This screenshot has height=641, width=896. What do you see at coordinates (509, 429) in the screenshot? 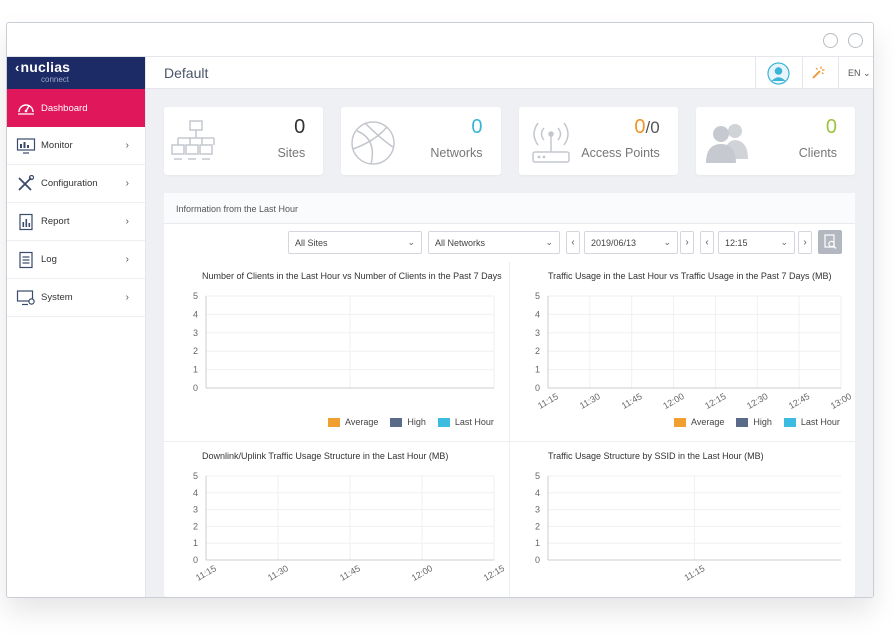
I see `chart-divider-vertical` at bounding box center [509, 429].